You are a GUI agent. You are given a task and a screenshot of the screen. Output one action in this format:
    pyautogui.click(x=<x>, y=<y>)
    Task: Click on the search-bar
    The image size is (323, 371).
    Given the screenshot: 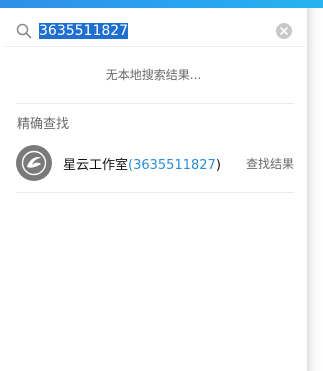 What is the action you would take?
    pyautogui.click(x=156, y=31)
    